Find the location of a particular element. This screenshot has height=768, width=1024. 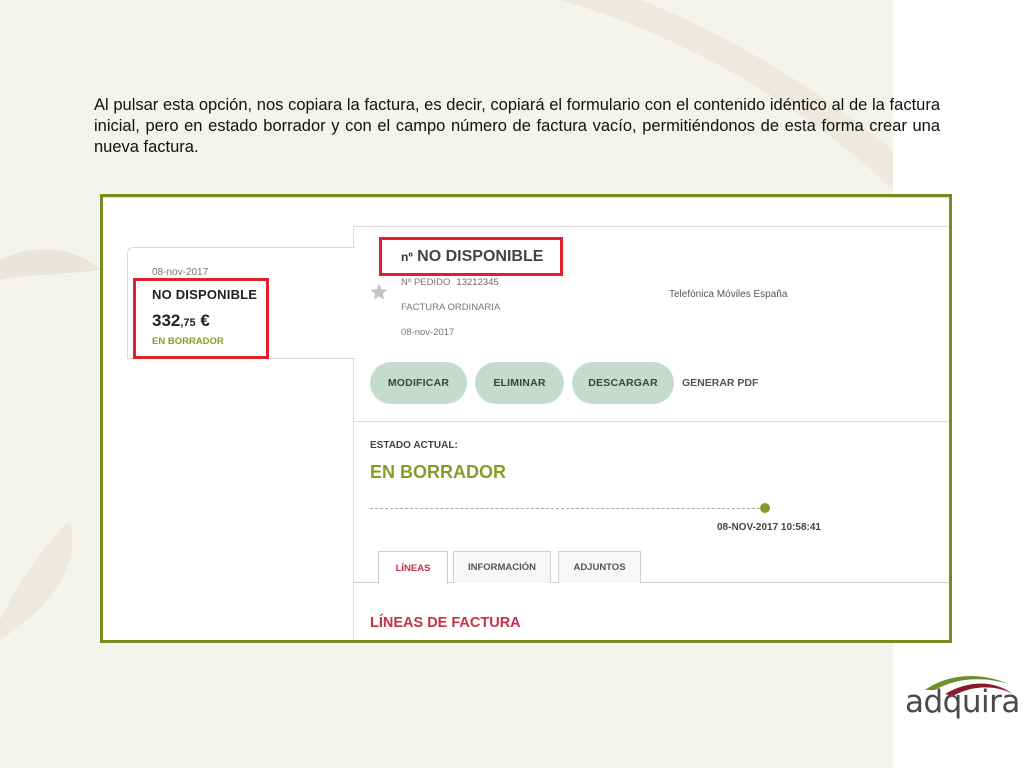

order-value: 13212345 is located at coordinates (477, 282).